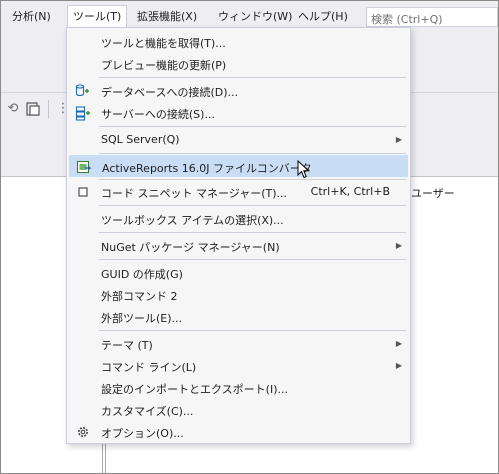  I want to click on menu-item-command-line: コマンド ライン(L) ▶, so click(238, 366).